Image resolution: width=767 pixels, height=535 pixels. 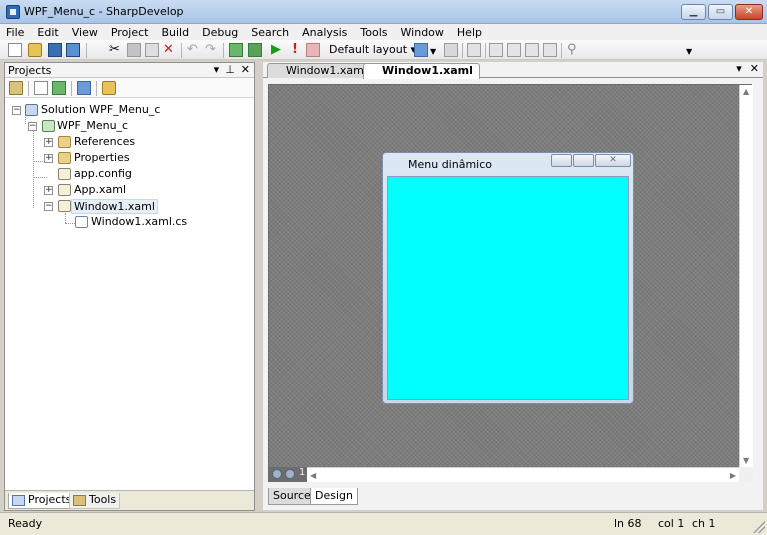 What do you see at coordinates (42, 501) in the screenshot?
I see `tab-projects: Projects` at bounding box center [42, 501].